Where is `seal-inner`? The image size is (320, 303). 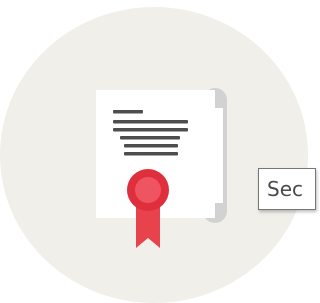 seal-inner is located at coordinates (148, 190).